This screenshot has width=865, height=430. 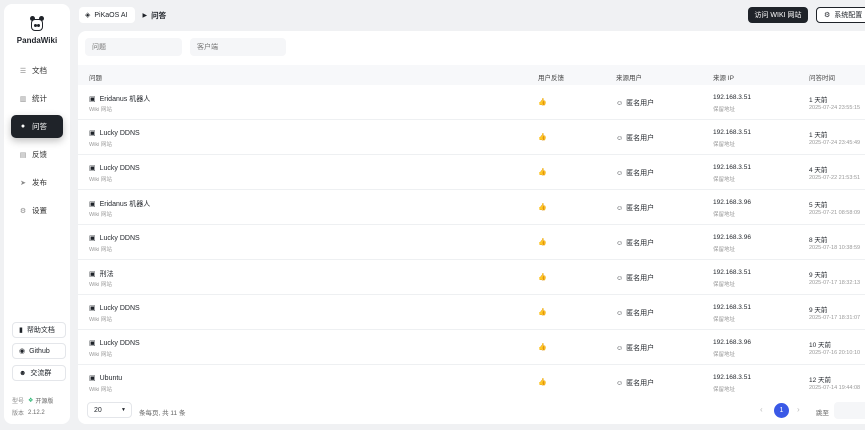 What do you see at coordinates (471, 409) in the screenshot?
I see `pagination: 20 ▼ 条每页, 共 11 条 ‹ 1 › 跳至` at bounding box center [471, 409].